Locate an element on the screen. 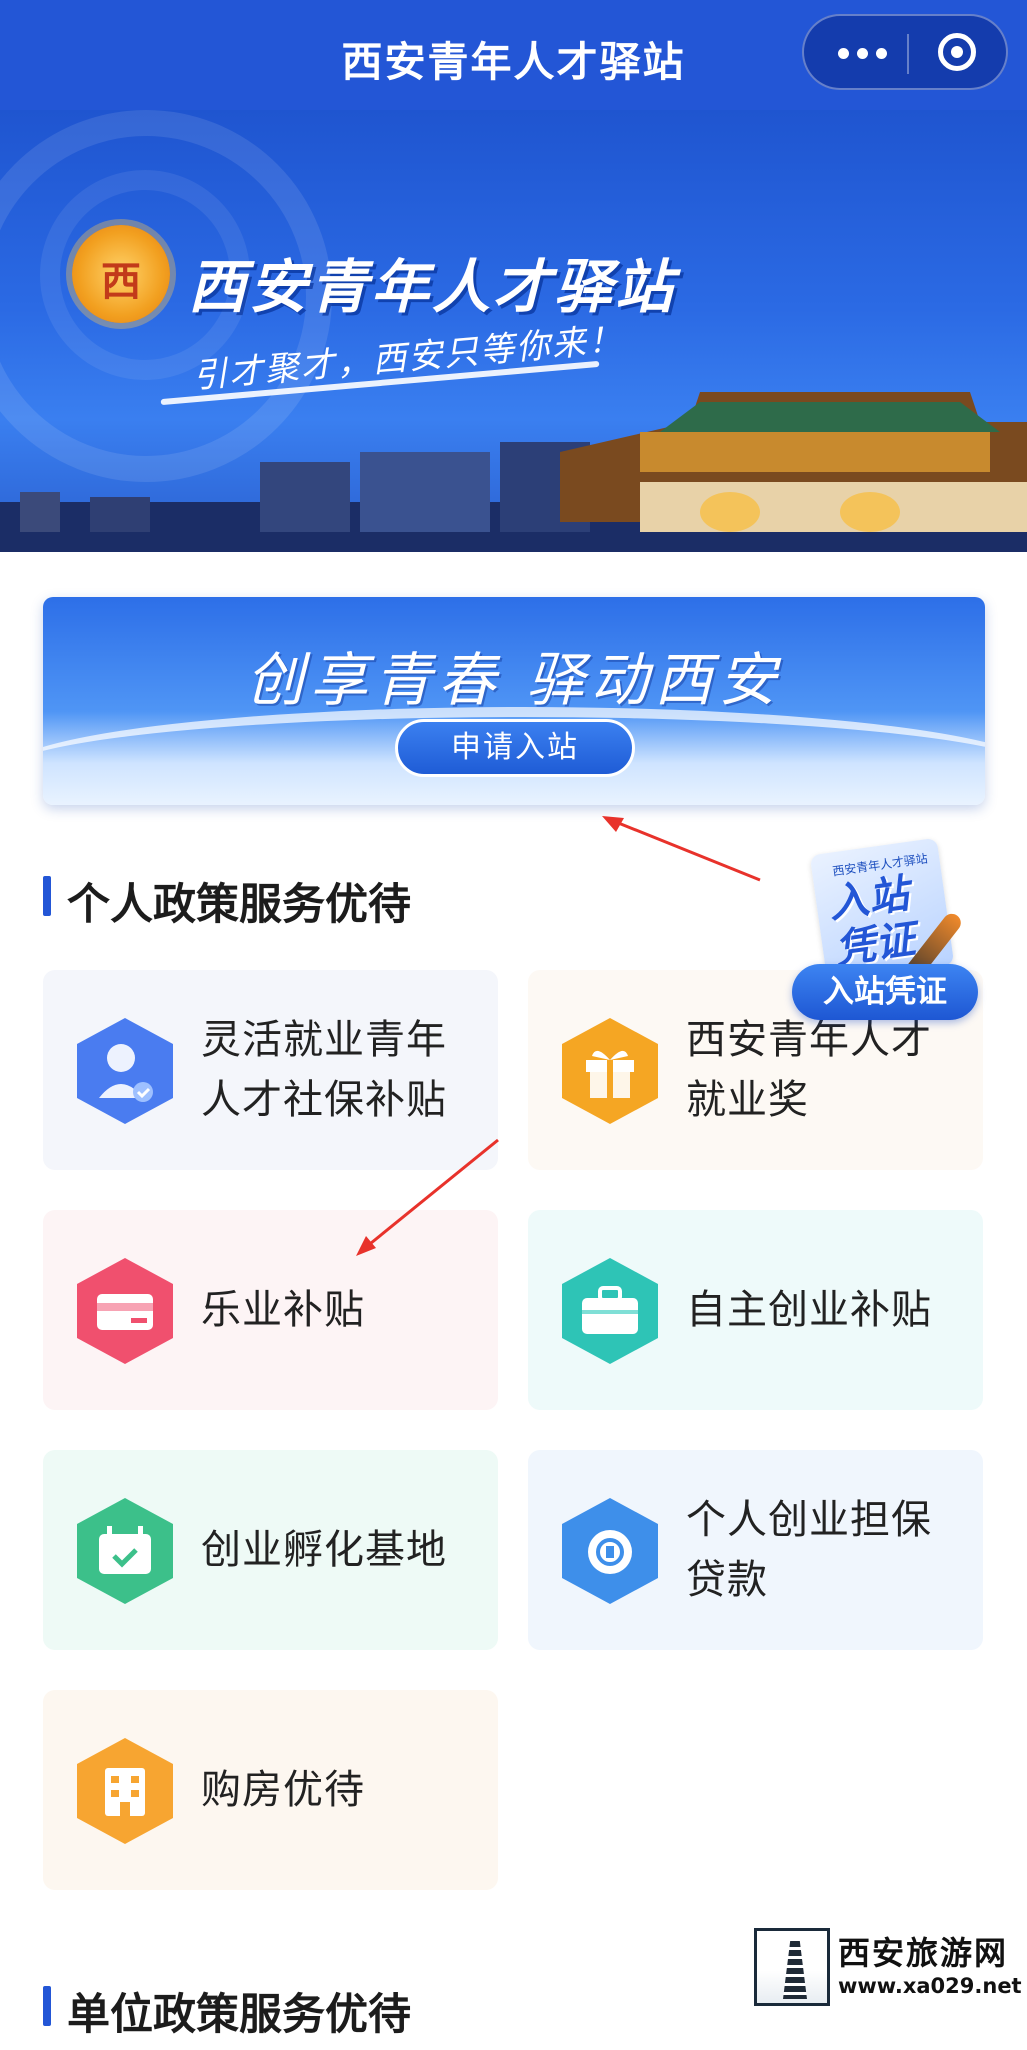  policy-card-guaranteed-loan: 个人创业担保 贷款 is located at coordinates (755, 1550).